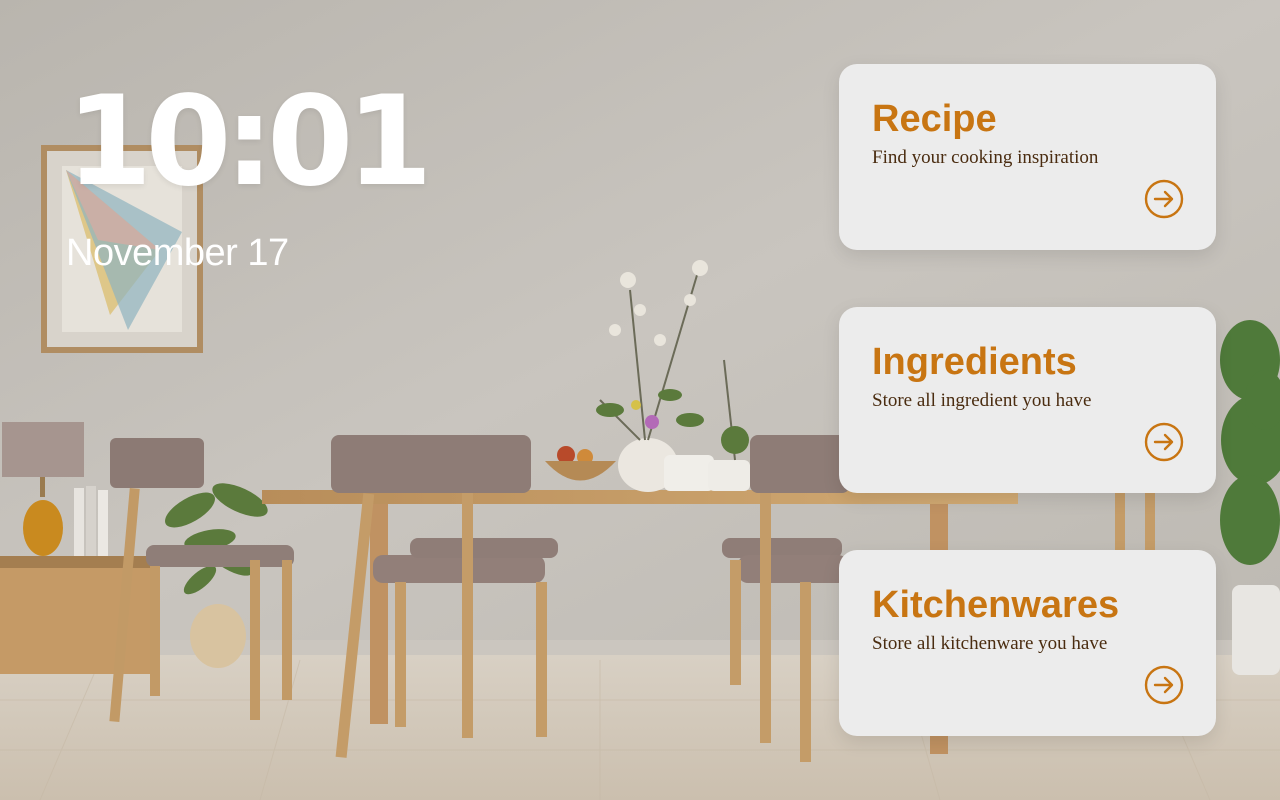  Describe the element at coordinates (177, 253) in the screenshot. I see `clock-date: November 17` at that location.